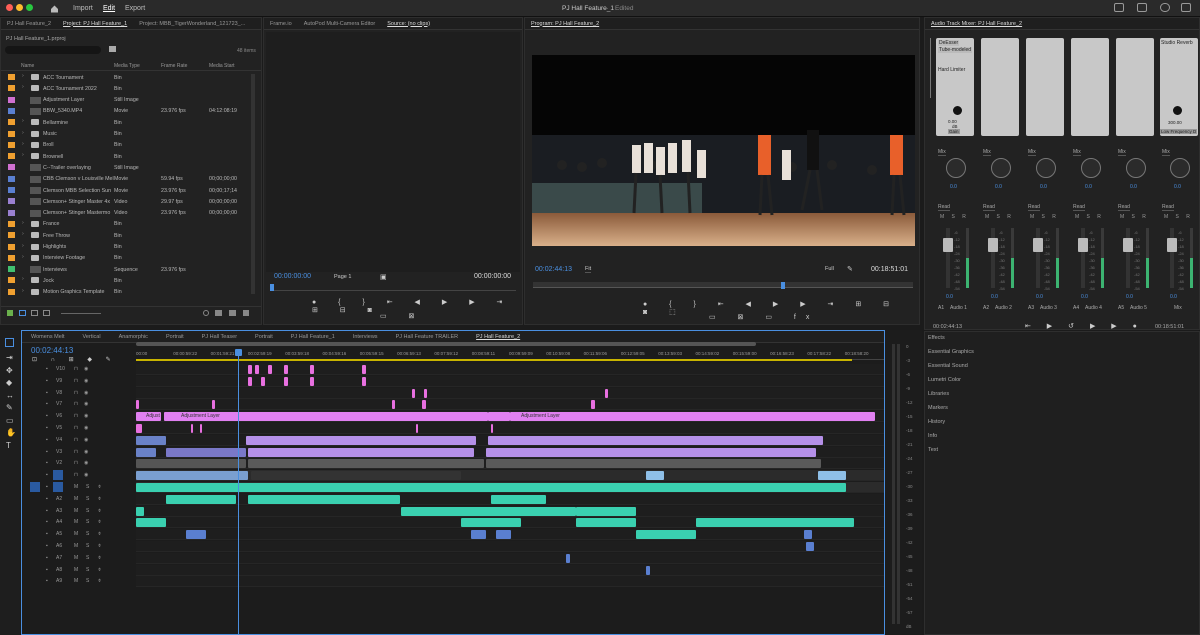 Image resolution: width=1200 pixels, height=635 pixels. Describe the element at coordinates (365, 337) in the screenshot. I see `tab-sequence: Interviews` at that location.